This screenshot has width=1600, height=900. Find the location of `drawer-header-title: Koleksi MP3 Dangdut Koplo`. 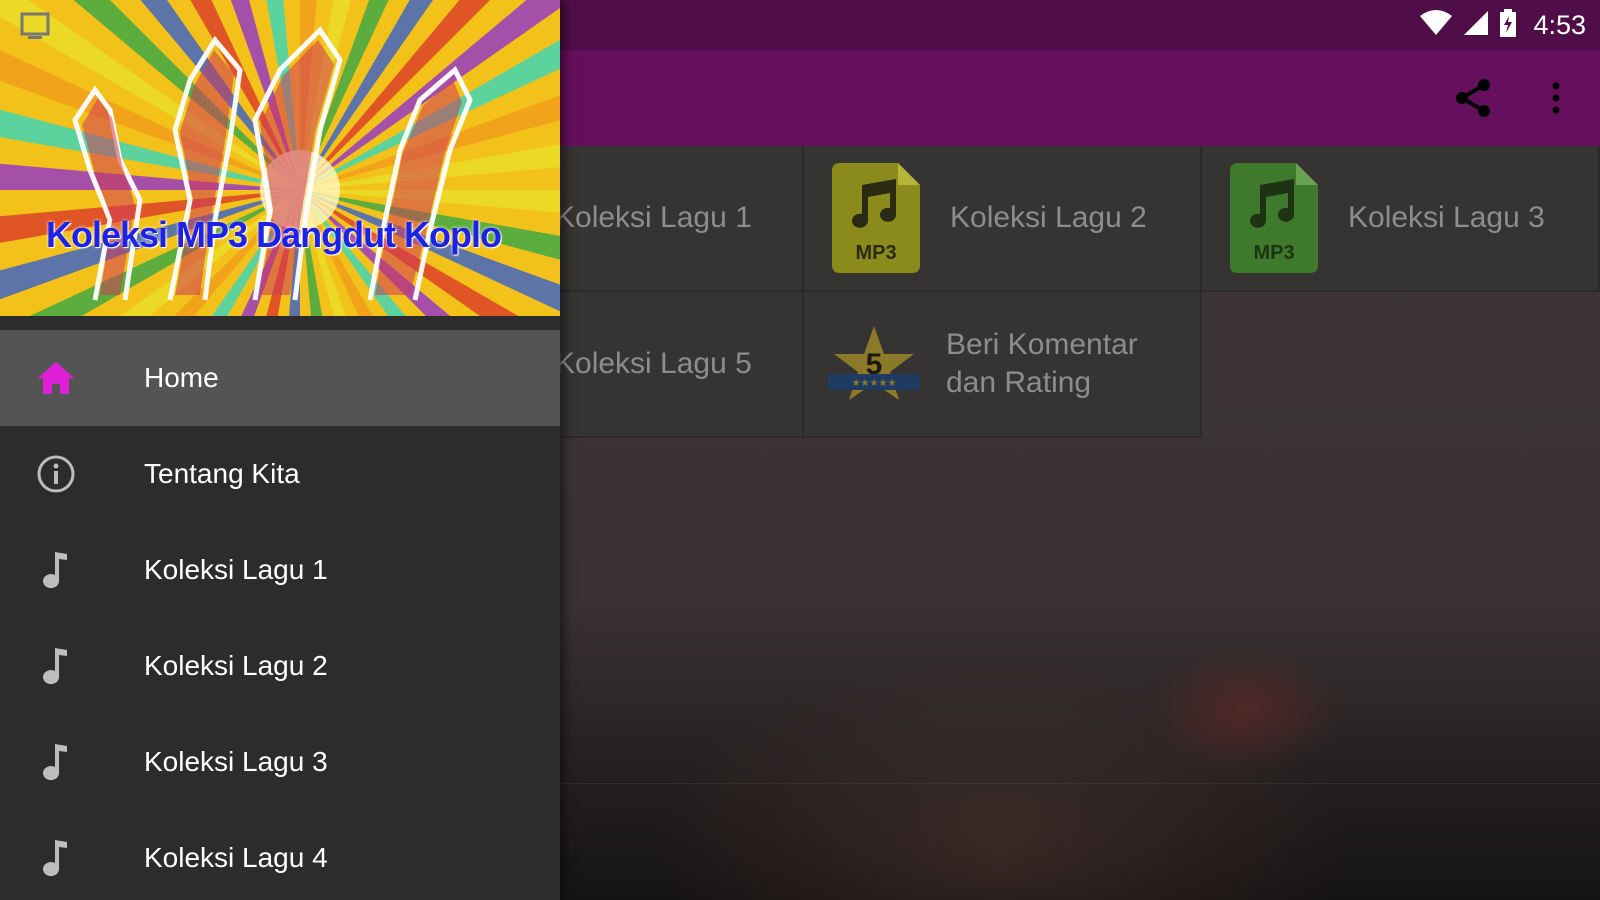

drawer-header-title: Koleksi MP3 Dangdut Koplo is located at coordinates (274, 234).